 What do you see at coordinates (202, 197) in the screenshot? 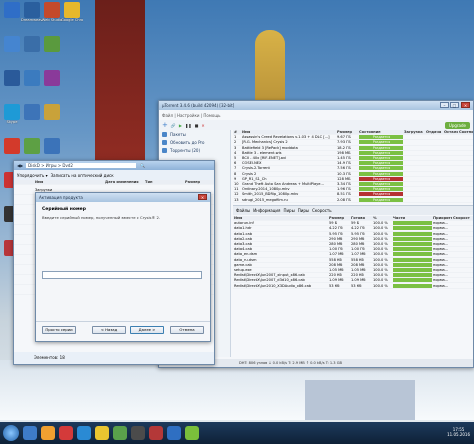
I see `dialog-close-button: ×` at bounding box center [202, 197].